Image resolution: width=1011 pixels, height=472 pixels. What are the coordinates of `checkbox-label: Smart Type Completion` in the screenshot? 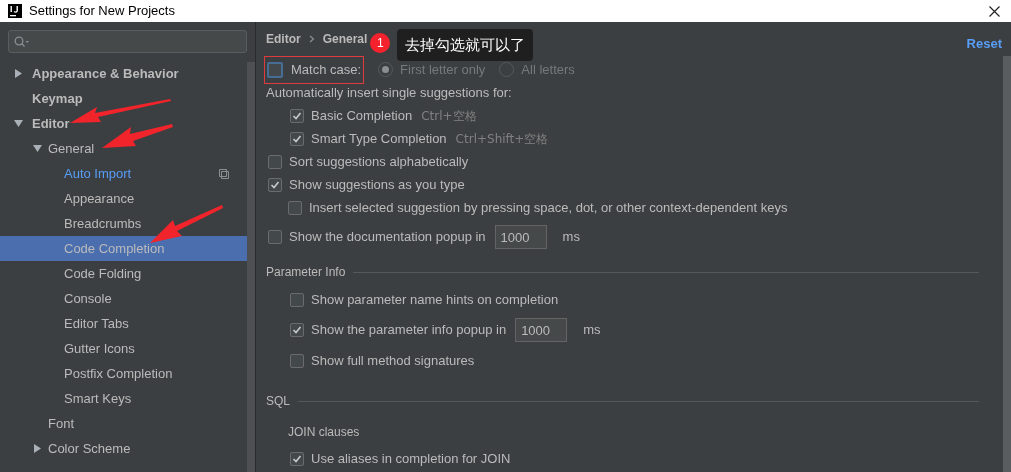 It's located at (379, 138).